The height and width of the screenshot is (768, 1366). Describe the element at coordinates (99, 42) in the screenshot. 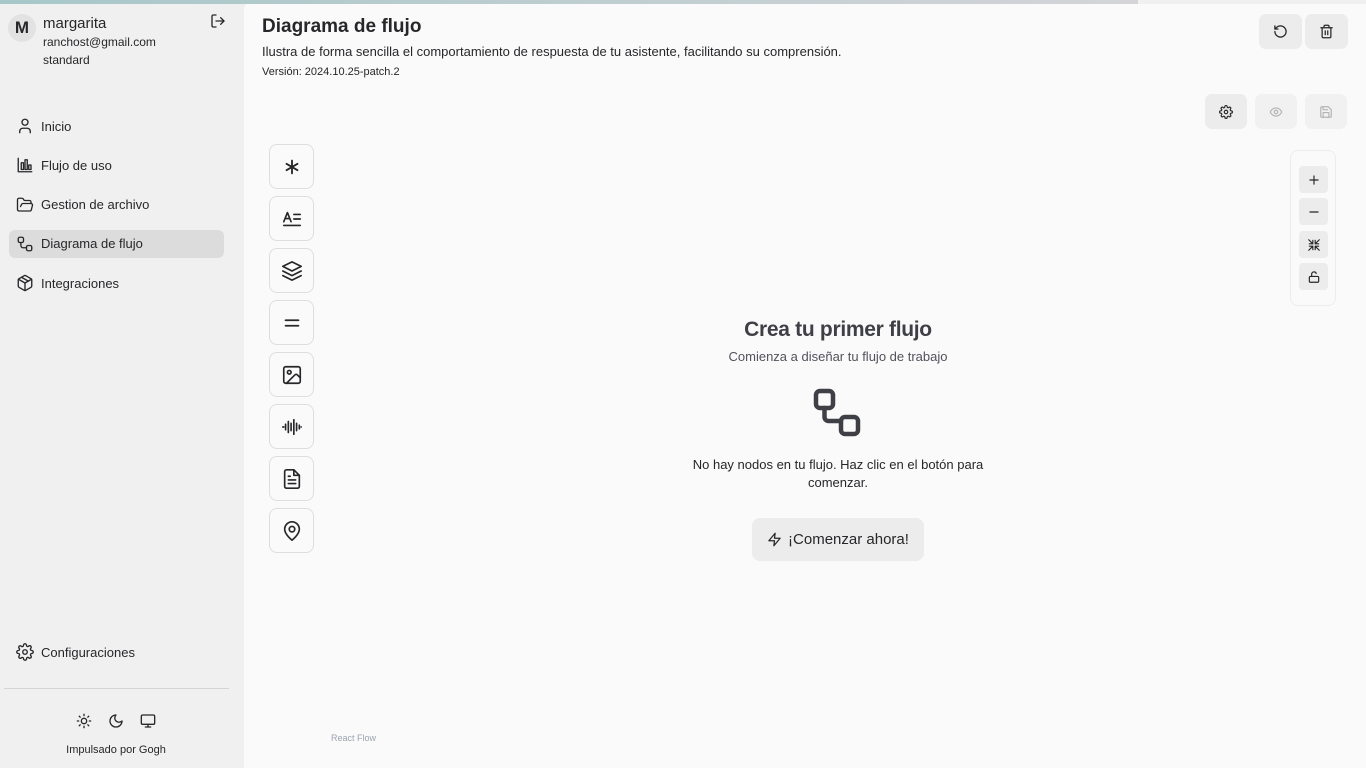

I see `user-email: ranchost@gmail.com` at that location.